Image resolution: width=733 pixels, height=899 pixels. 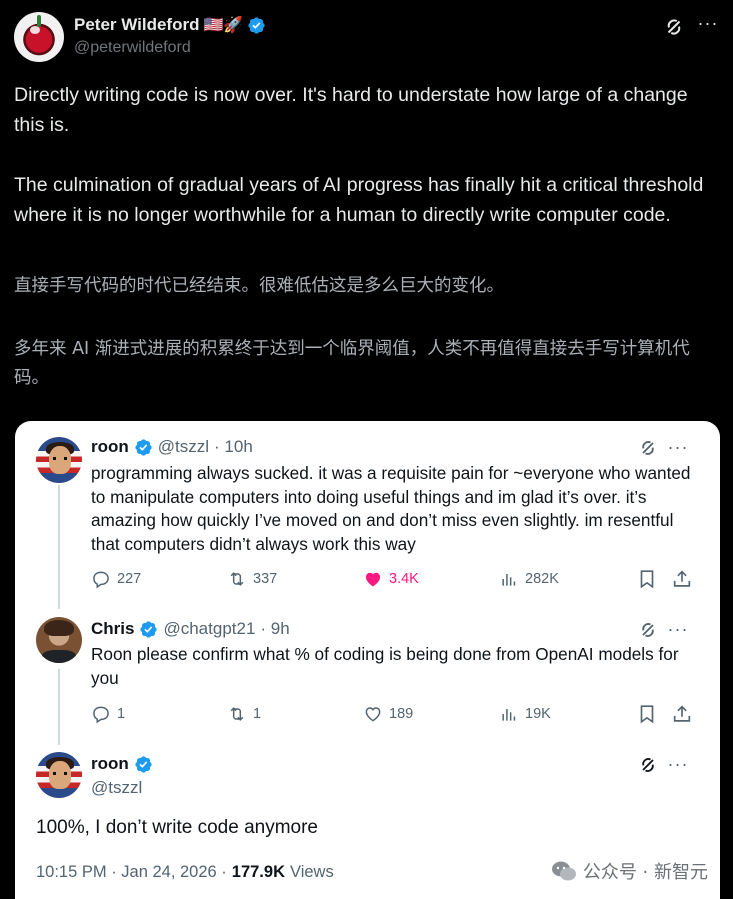 What do you see at coordinates (563, 871) in the screenshot?
I see `wechat-icon` at bounding box center [563, 871].